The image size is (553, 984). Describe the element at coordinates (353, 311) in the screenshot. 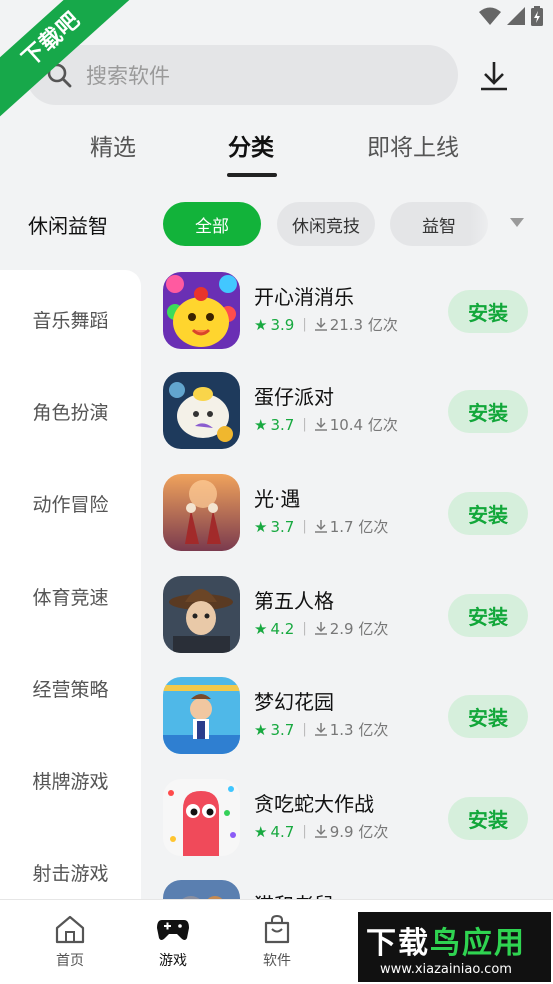

I see `app-list-item: 开心消消乐 ★ 3.9 | 21.3 亿次 安装` at that location.